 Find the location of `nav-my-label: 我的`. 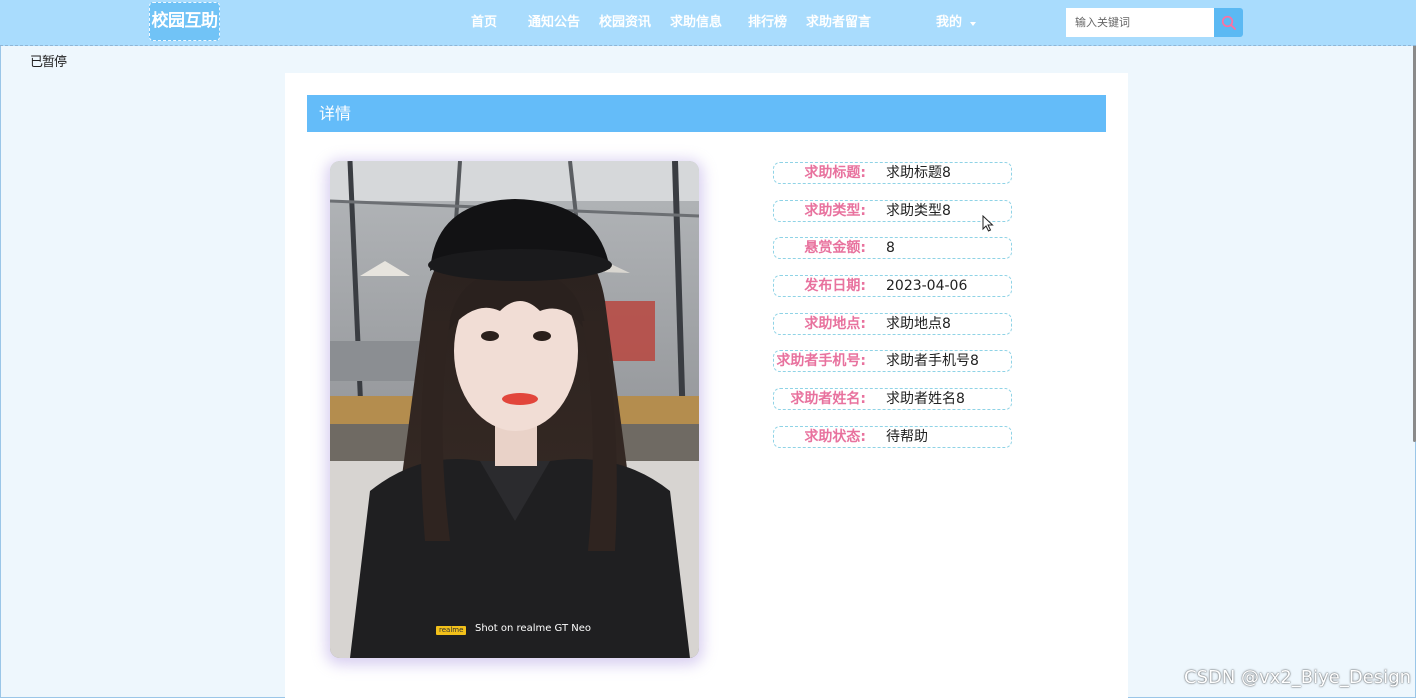

nav-my-label: 我的 is located at coordinates (949, 22).